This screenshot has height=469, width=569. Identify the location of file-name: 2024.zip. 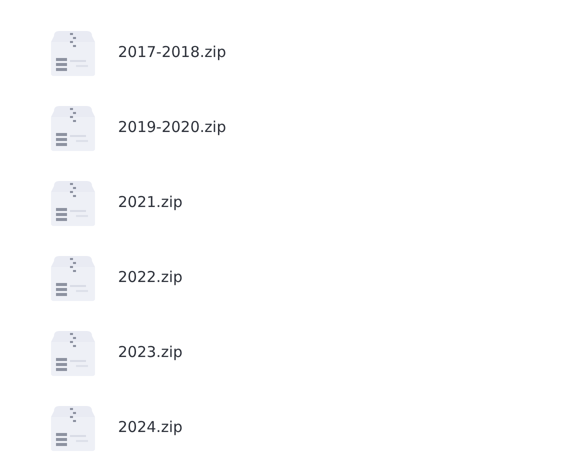
(150, 427).